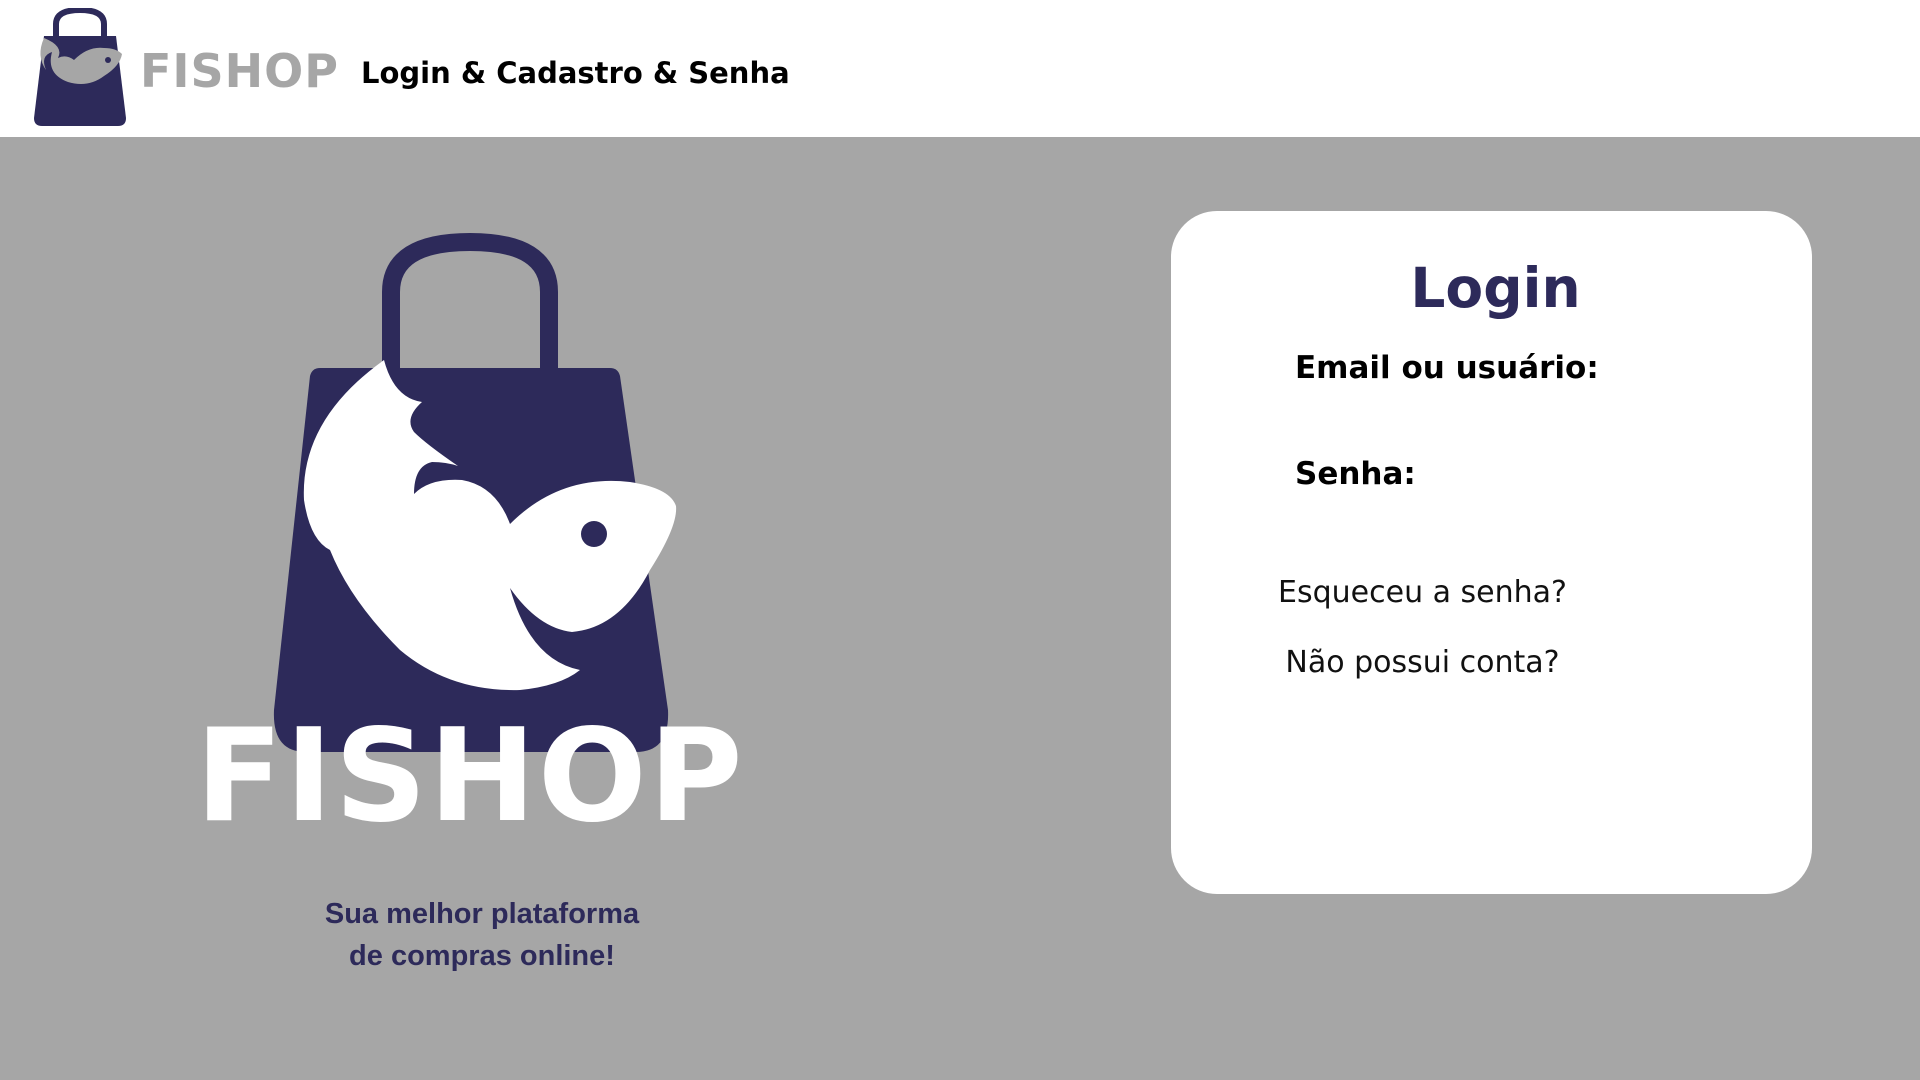  What do you see at coordinates (472, 766) in the screenshot?
I see `hero-brand-name: FISHOP` at bounding box center [472, 766].